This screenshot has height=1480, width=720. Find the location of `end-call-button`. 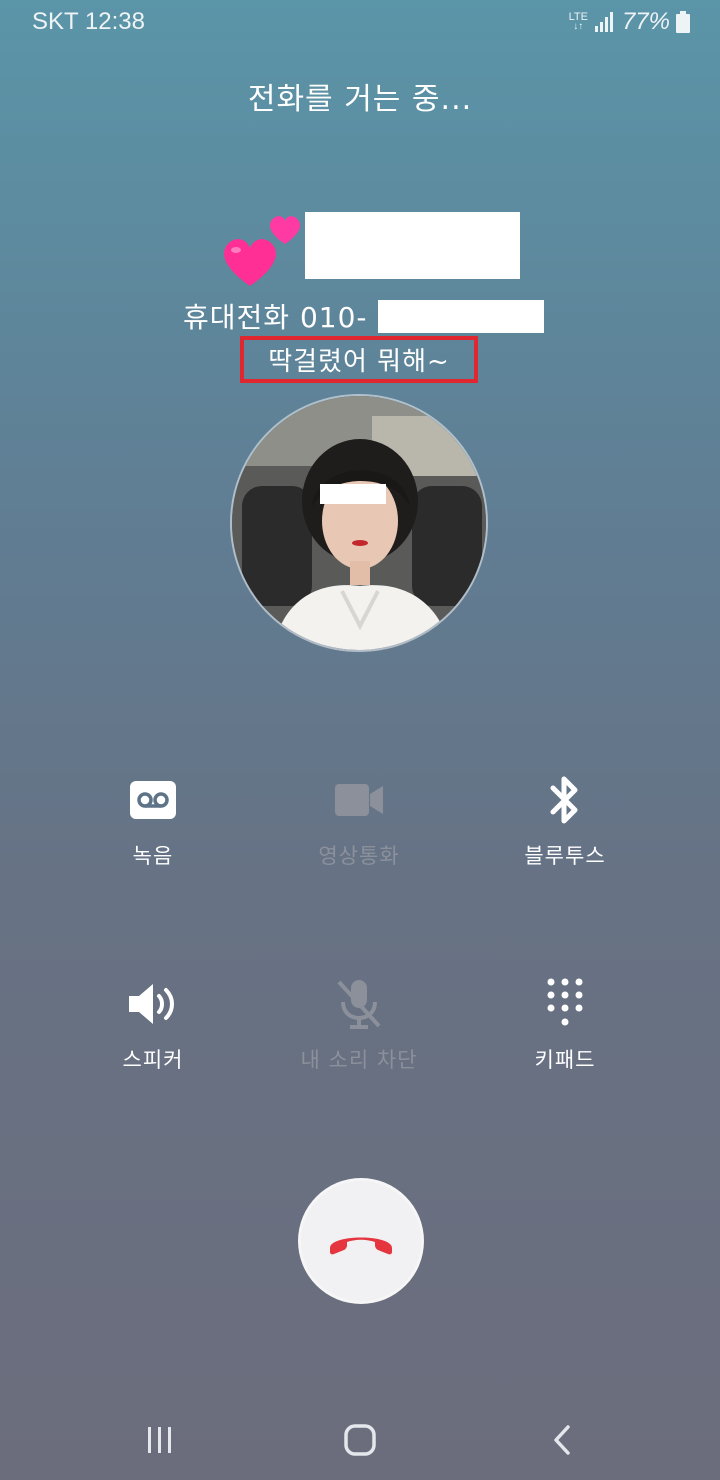

end-call-button is located at coordinates (361, 1241).